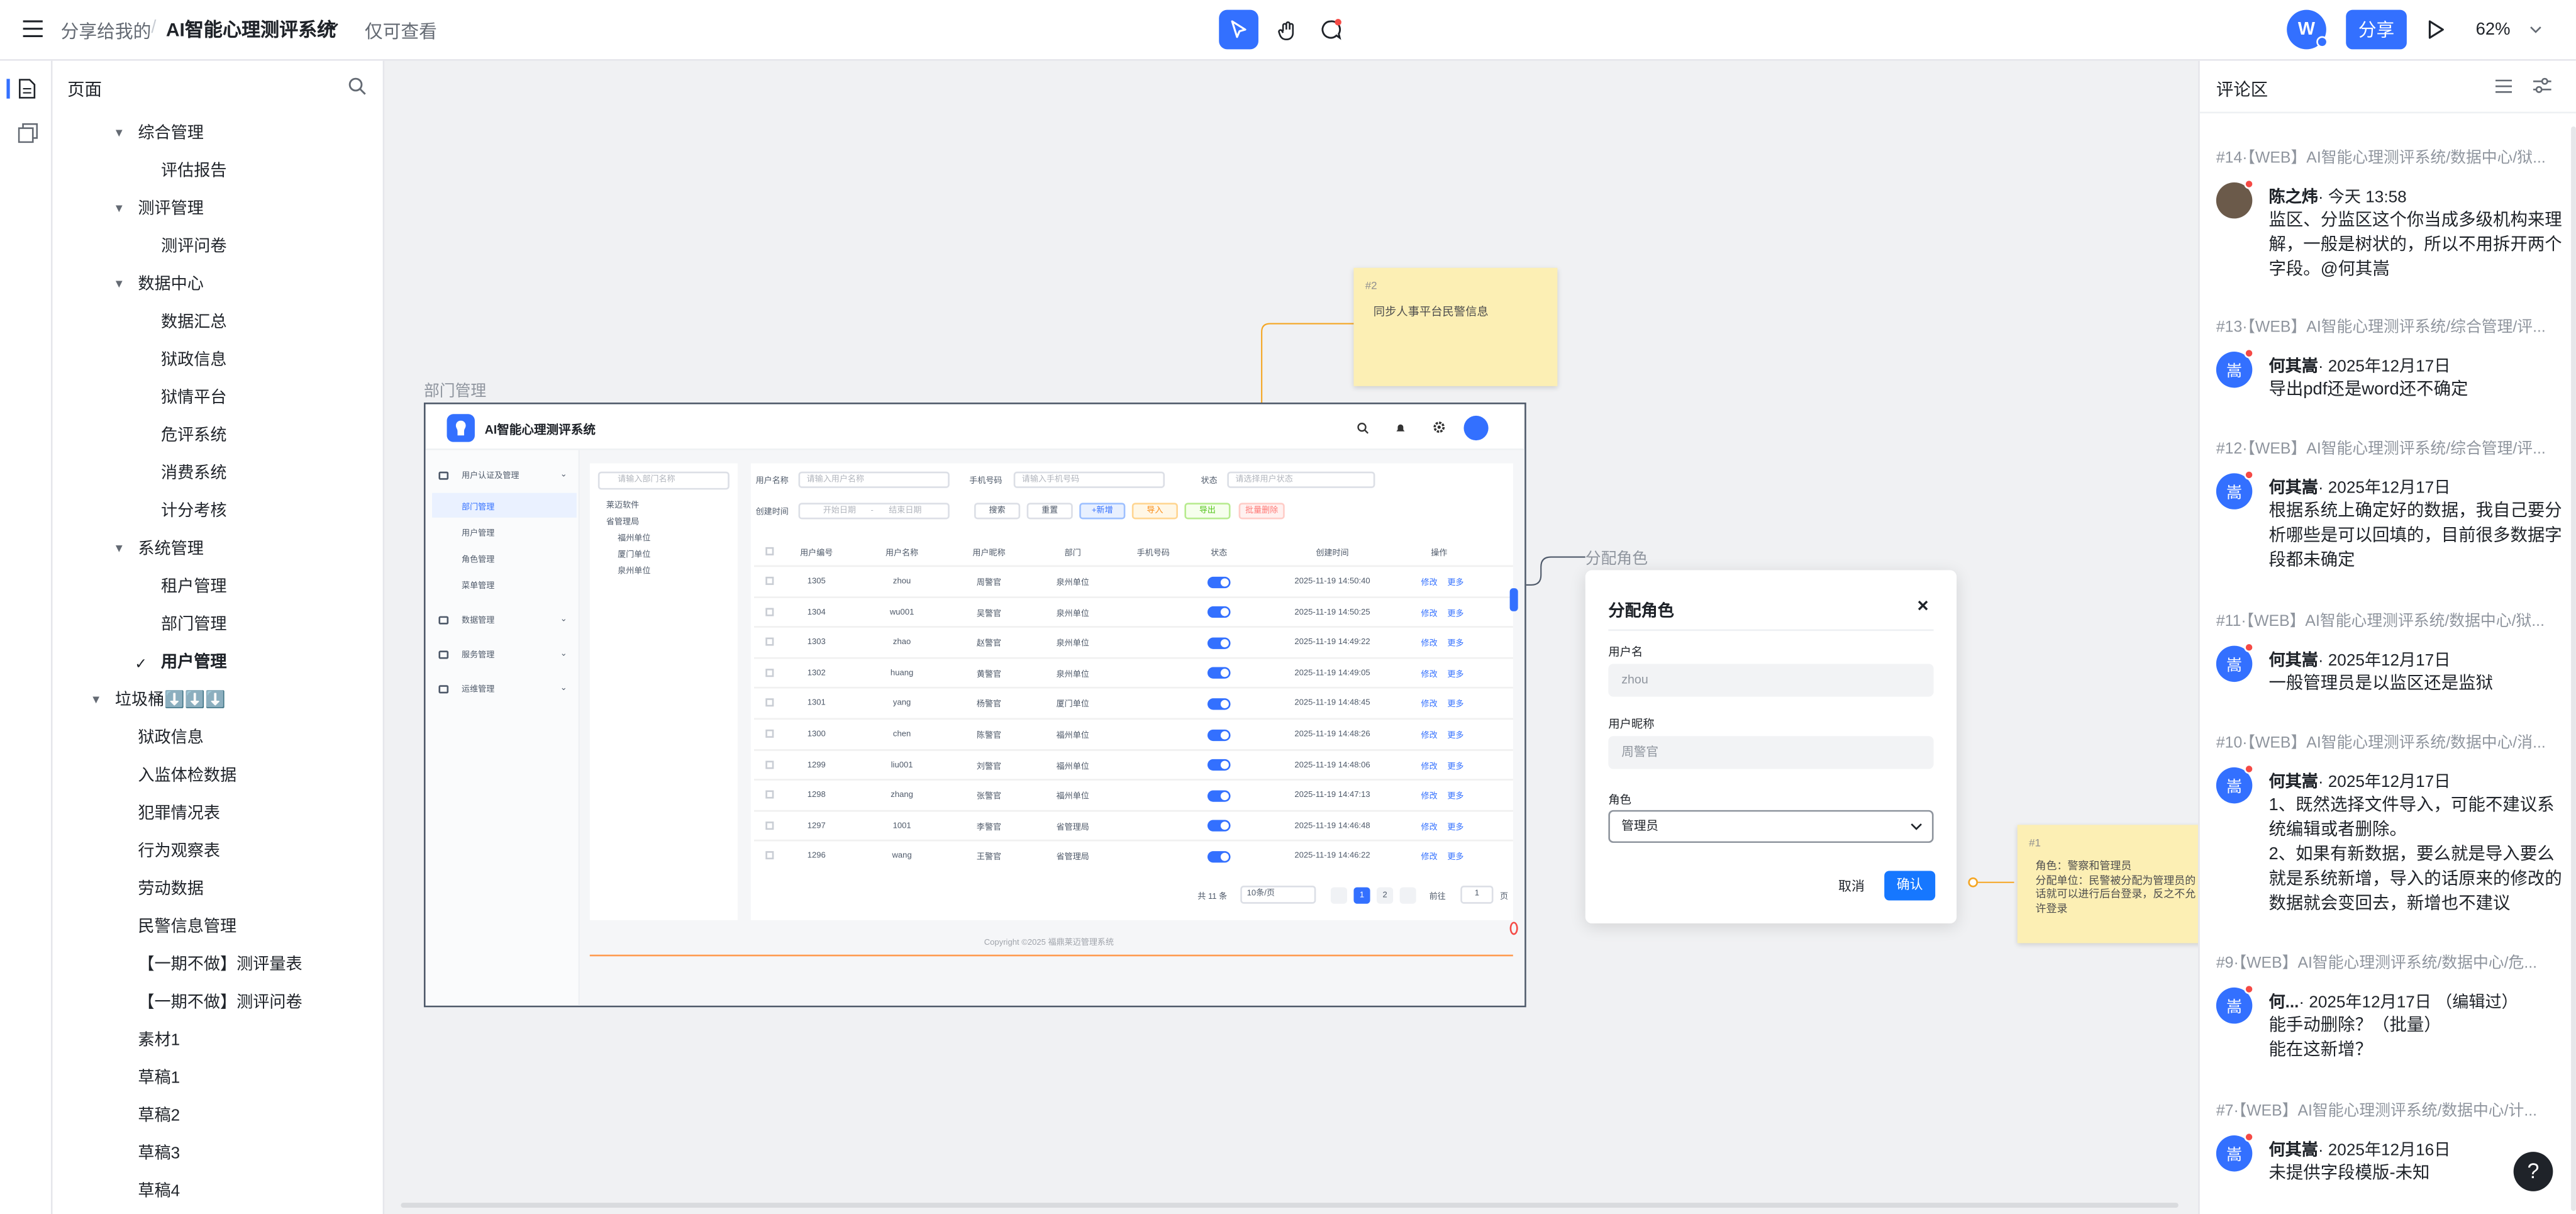 Image resolution: width=2576 pixels, height=1214 pixels. Describe the element at coordinates (1102, 511) in the screenshot. I see `action-button: +新增` at that location.